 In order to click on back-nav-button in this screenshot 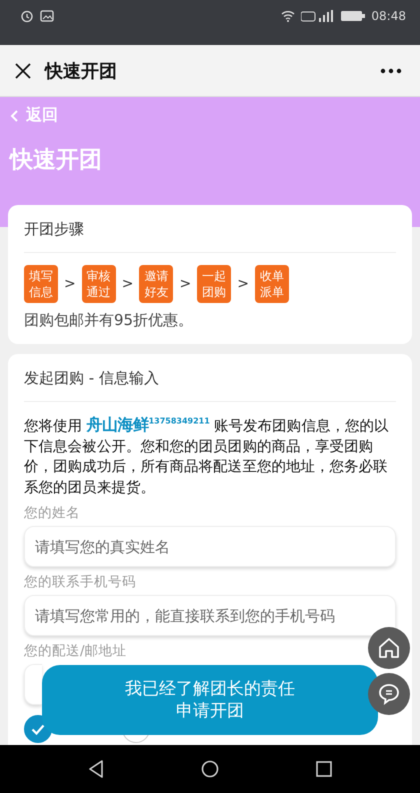, I will do `click(96, 769)`.